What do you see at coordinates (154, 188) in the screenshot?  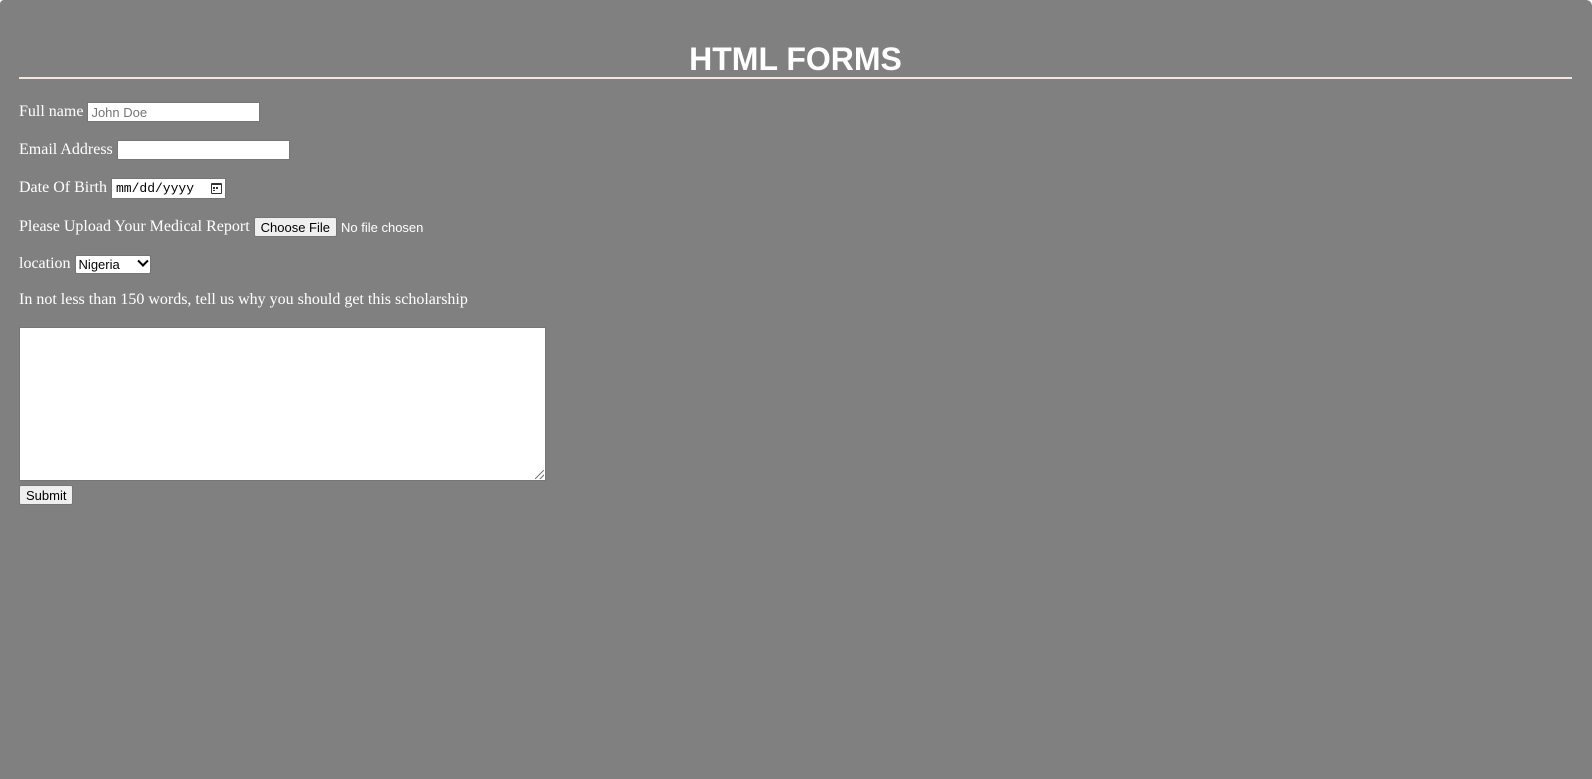 I see `dob-placeholder: mm/dd/yyyy` at bounding box center [154, 188].